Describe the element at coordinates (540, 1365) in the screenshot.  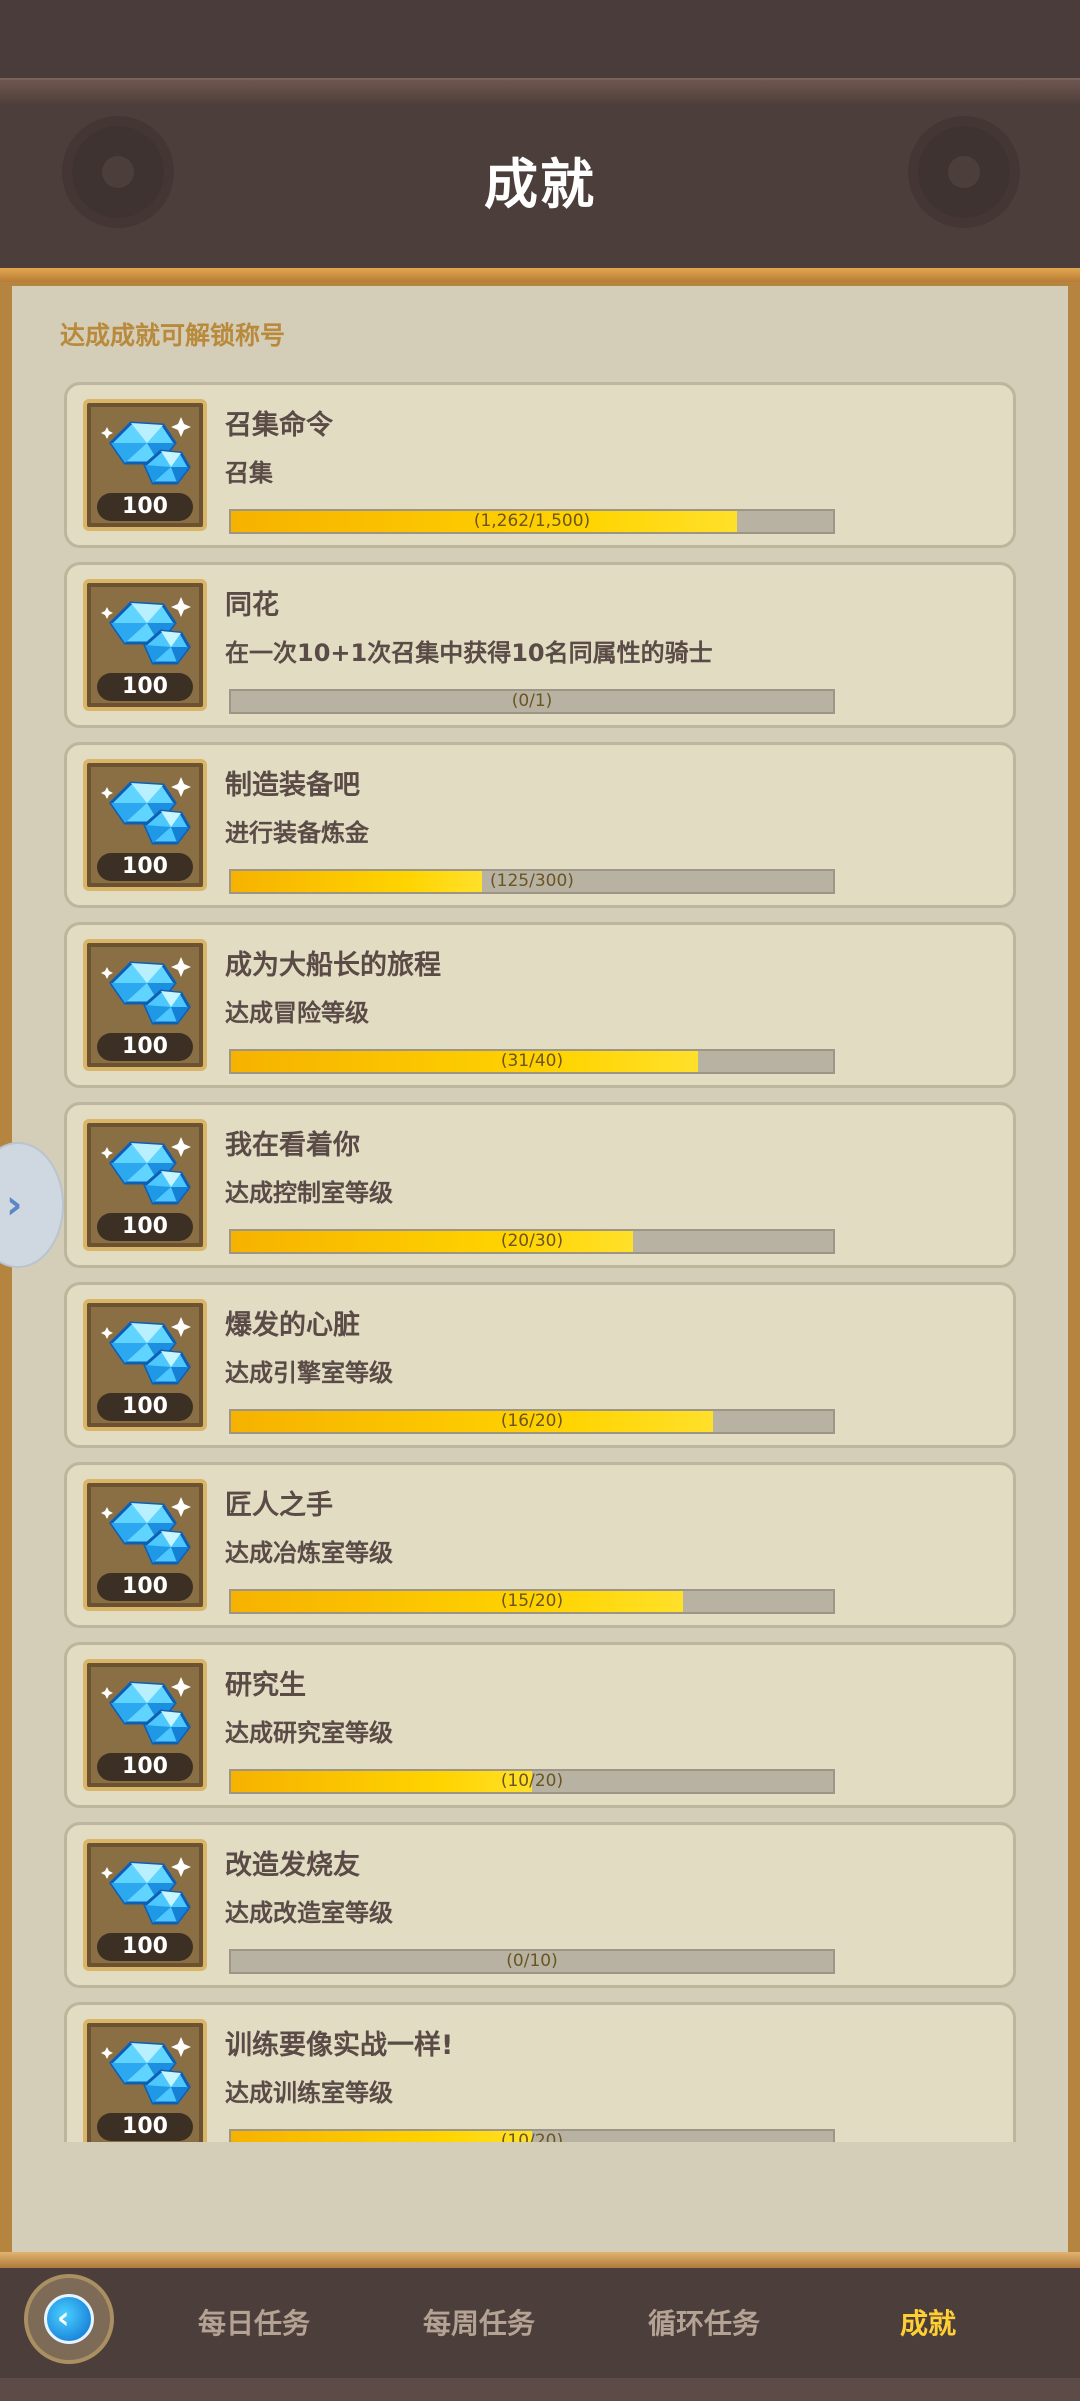
I see `achievement-item: 100 爆发的心脏 达成引擎室等级 (16/20)` at that location.